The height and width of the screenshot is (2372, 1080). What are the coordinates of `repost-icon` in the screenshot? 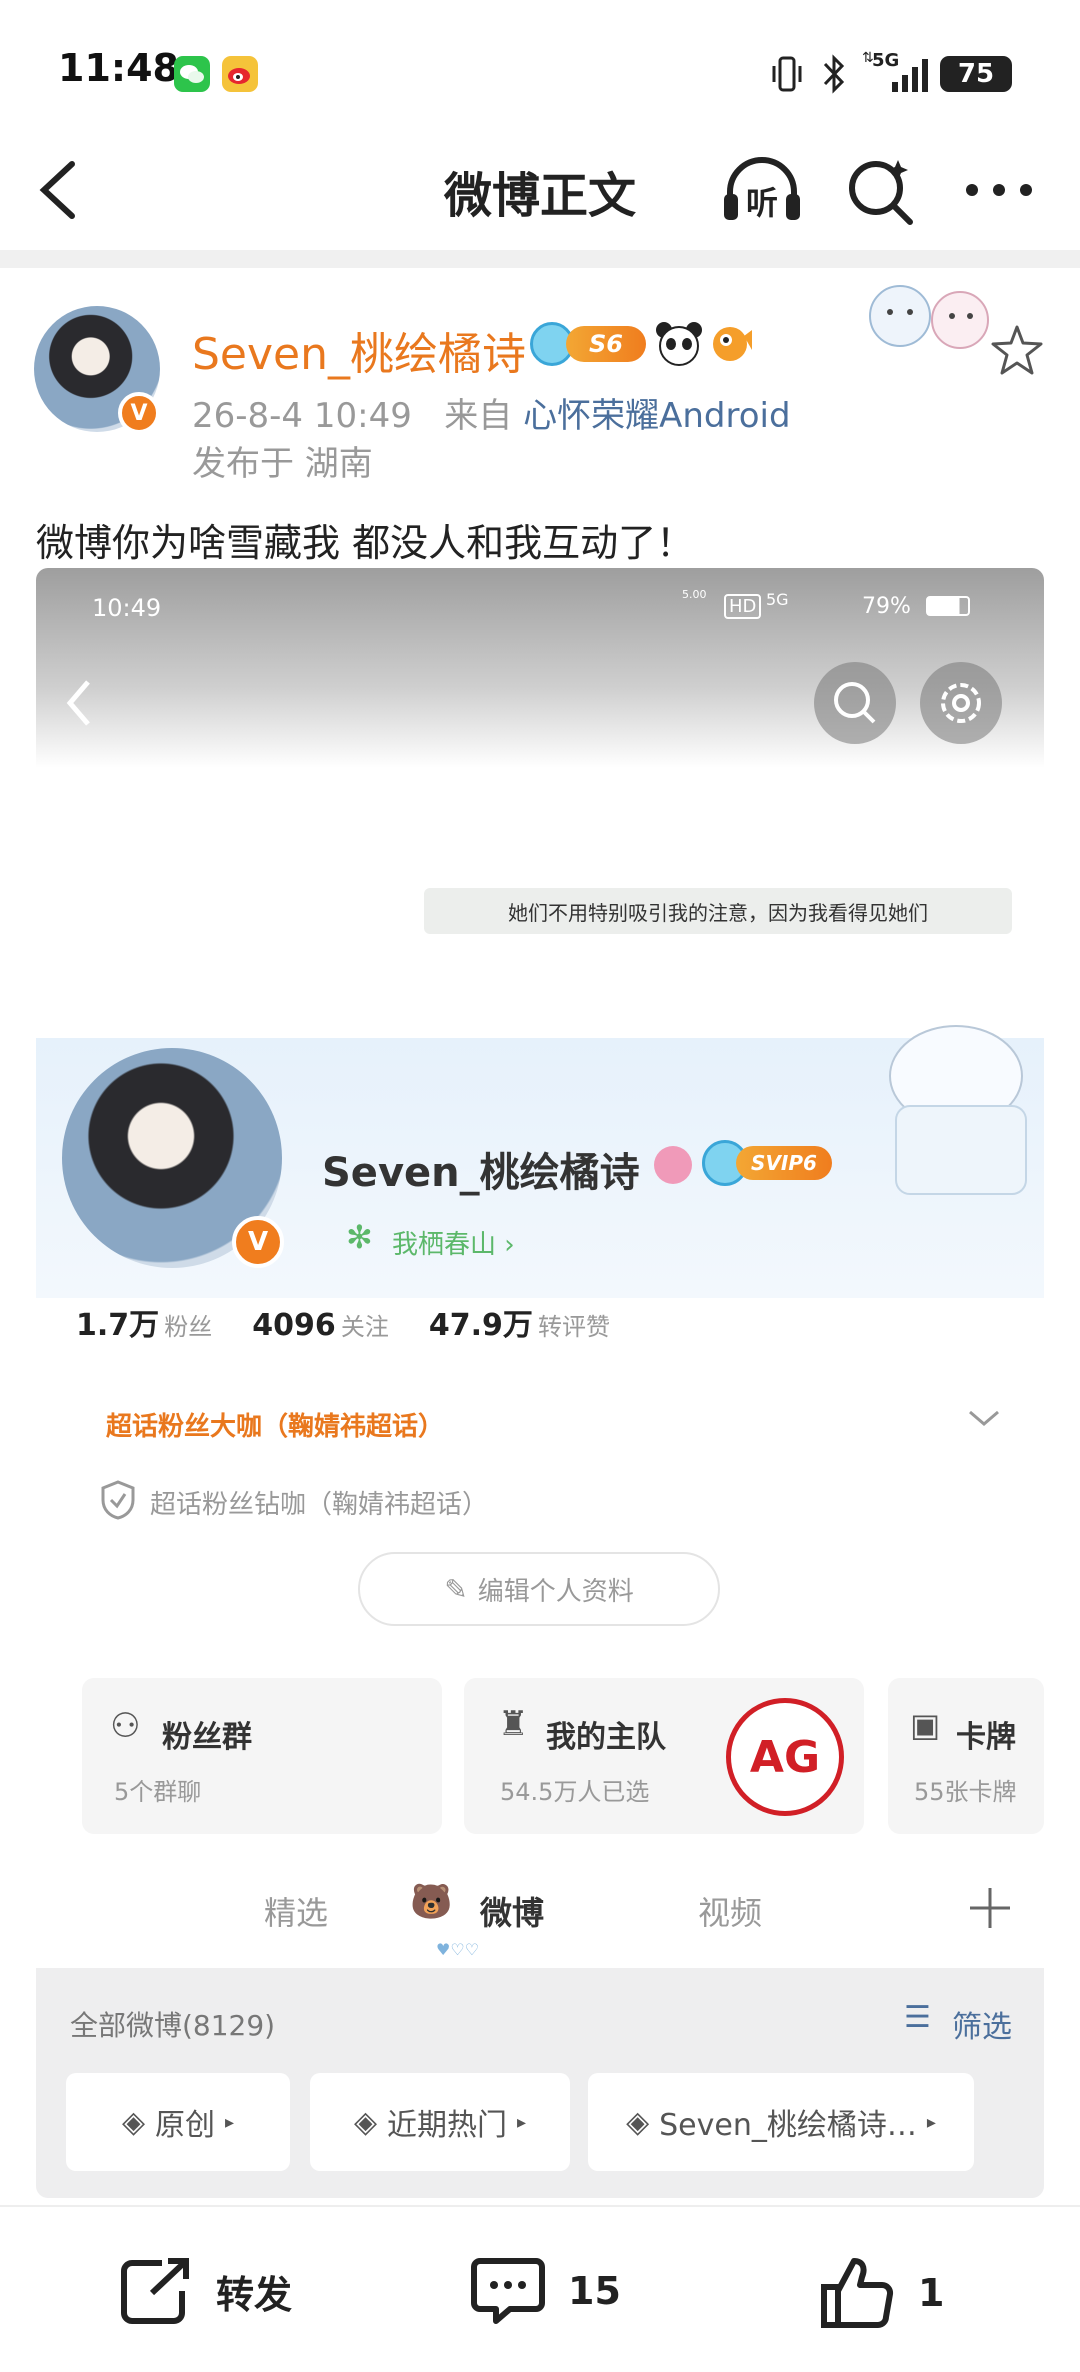 It's located at (155, 2291).